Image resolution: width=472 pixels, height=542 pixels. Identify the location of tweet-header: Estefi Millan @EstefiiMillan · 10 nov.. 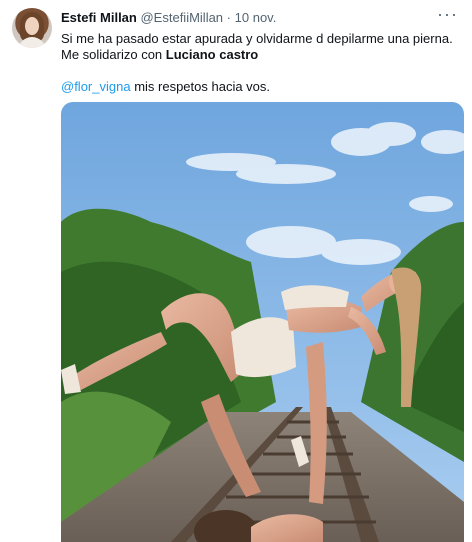
(168, 18).